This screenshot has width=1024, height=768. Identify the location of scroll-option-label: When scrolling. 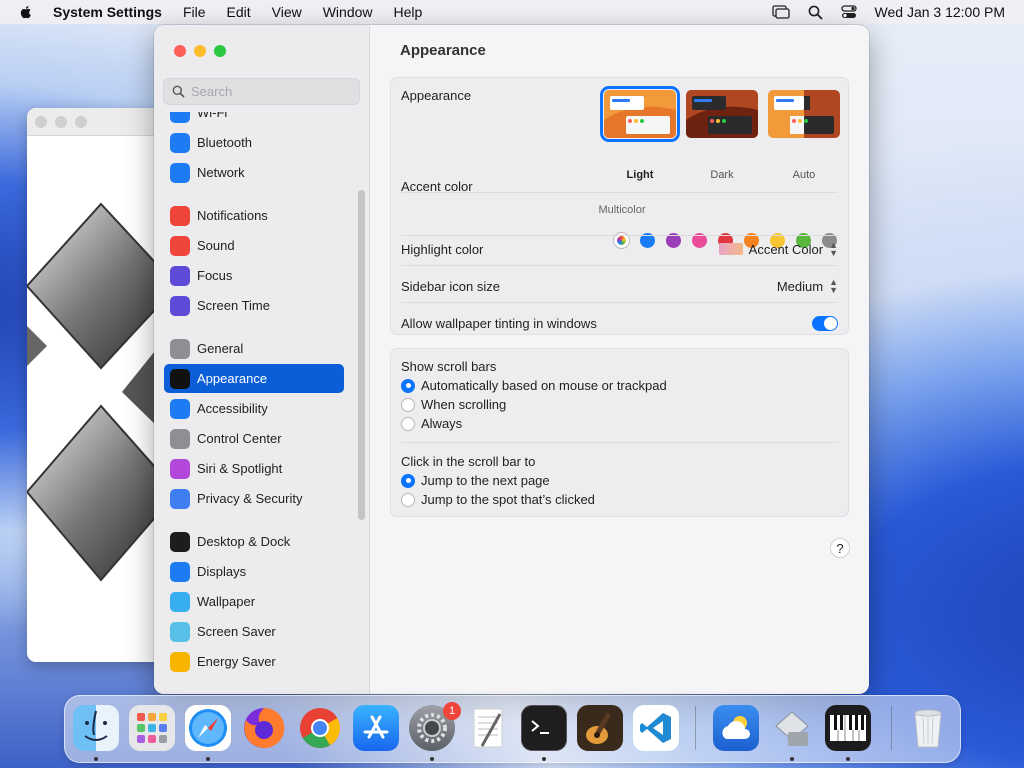
(464, 404).